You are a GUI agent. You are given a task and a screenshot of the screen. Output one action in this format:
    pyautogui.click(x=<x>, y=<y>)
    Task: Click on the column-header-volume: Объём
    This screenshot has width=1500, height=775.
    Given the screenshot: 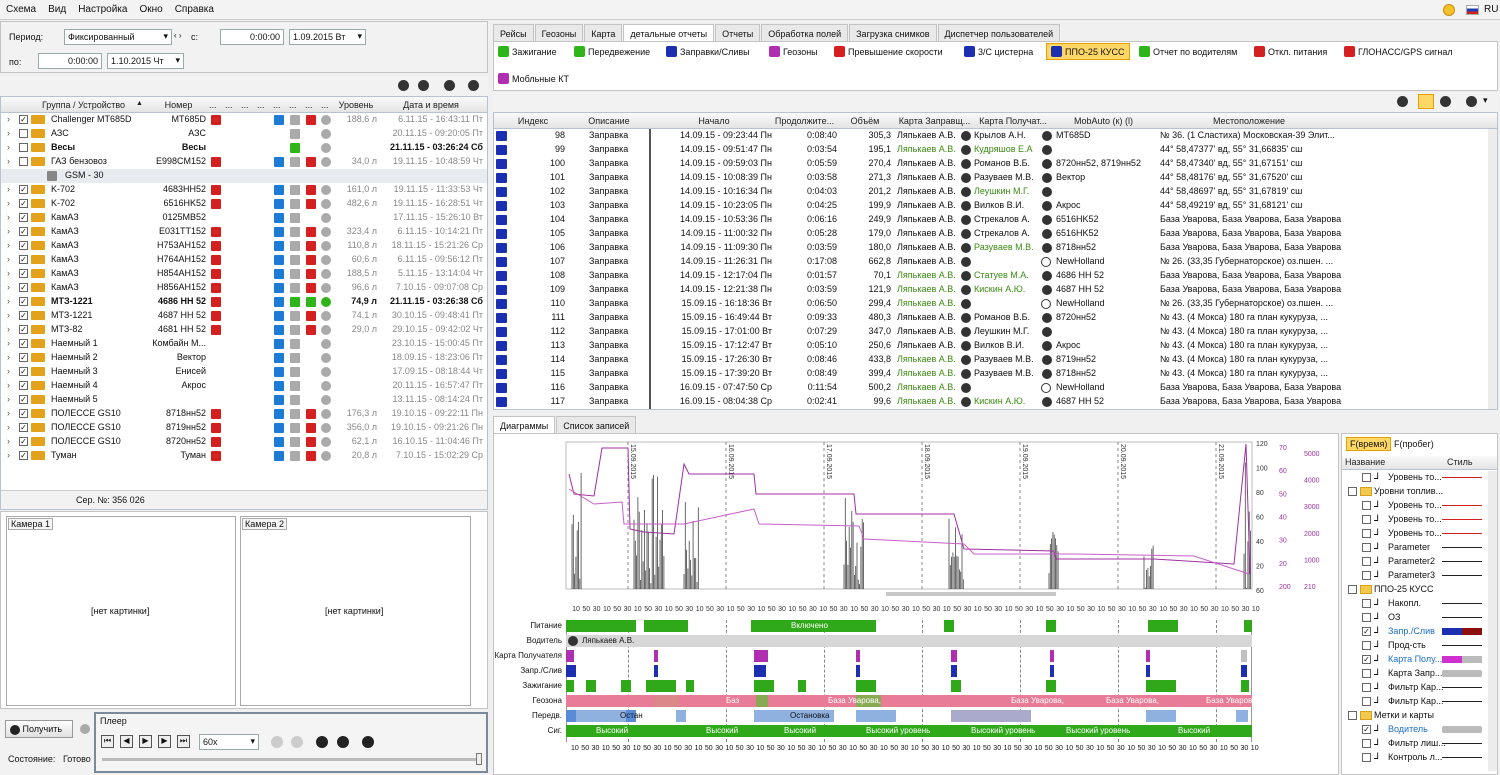 What is the action you would take?
    pyautogui.click(x=865, y=121)
    